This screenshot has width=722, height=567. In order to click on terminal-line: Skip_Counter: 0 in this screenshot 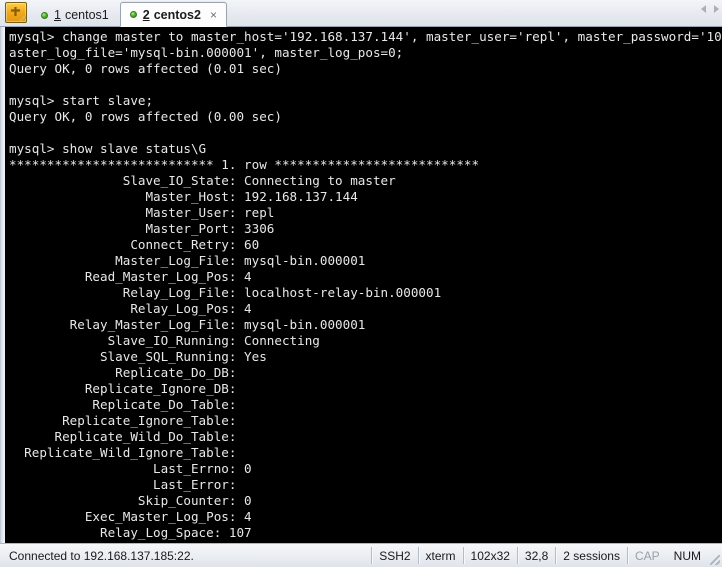, I will do `click(130, 500)`.